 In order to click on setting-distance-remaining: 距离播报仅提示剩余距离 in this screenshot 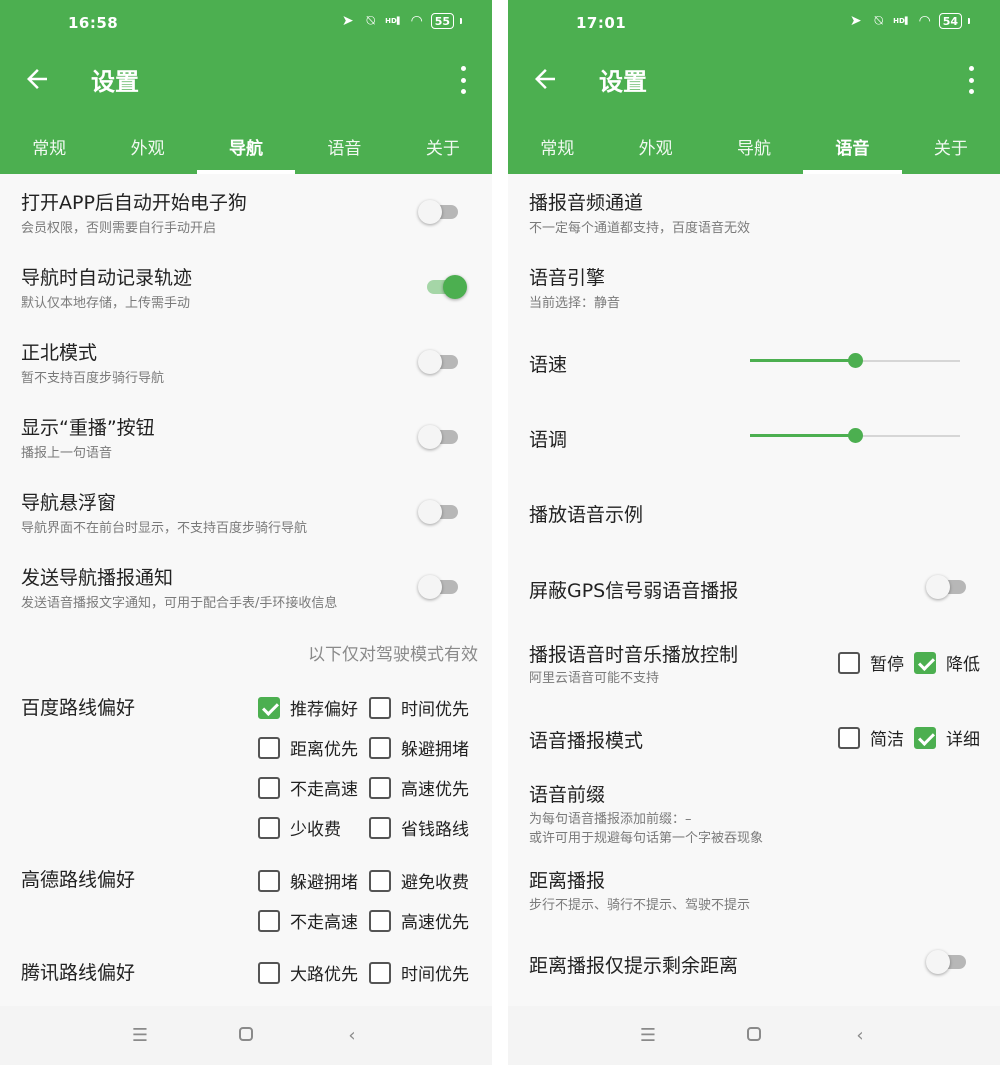, I will do `click(754, 966)`.